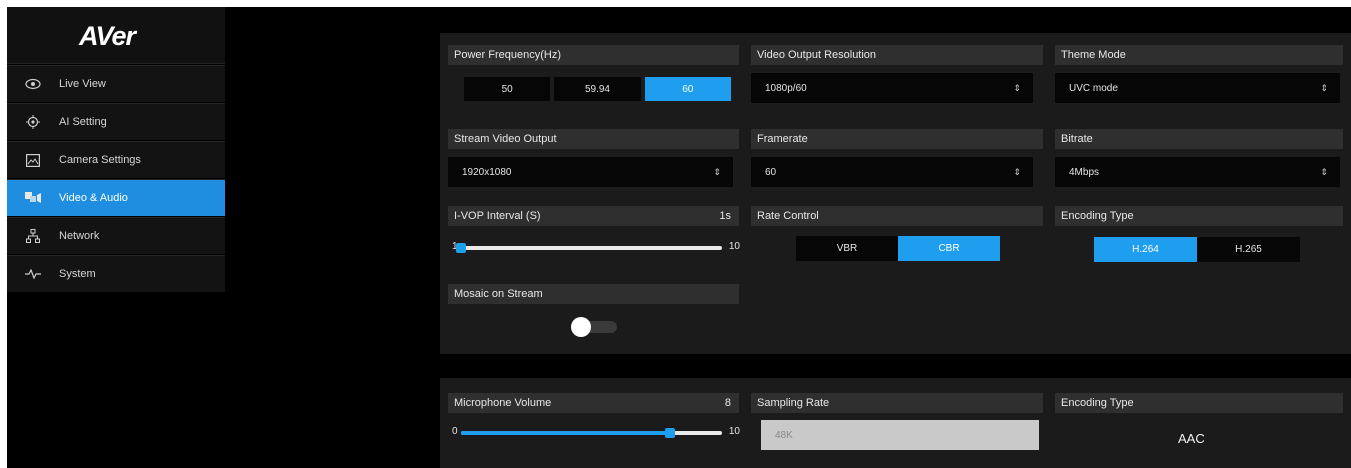  Describe the element at coordinates (590, 172) in the screenshot. I see `stream-video-output-select: 1920x1080 ⇕` at that location.